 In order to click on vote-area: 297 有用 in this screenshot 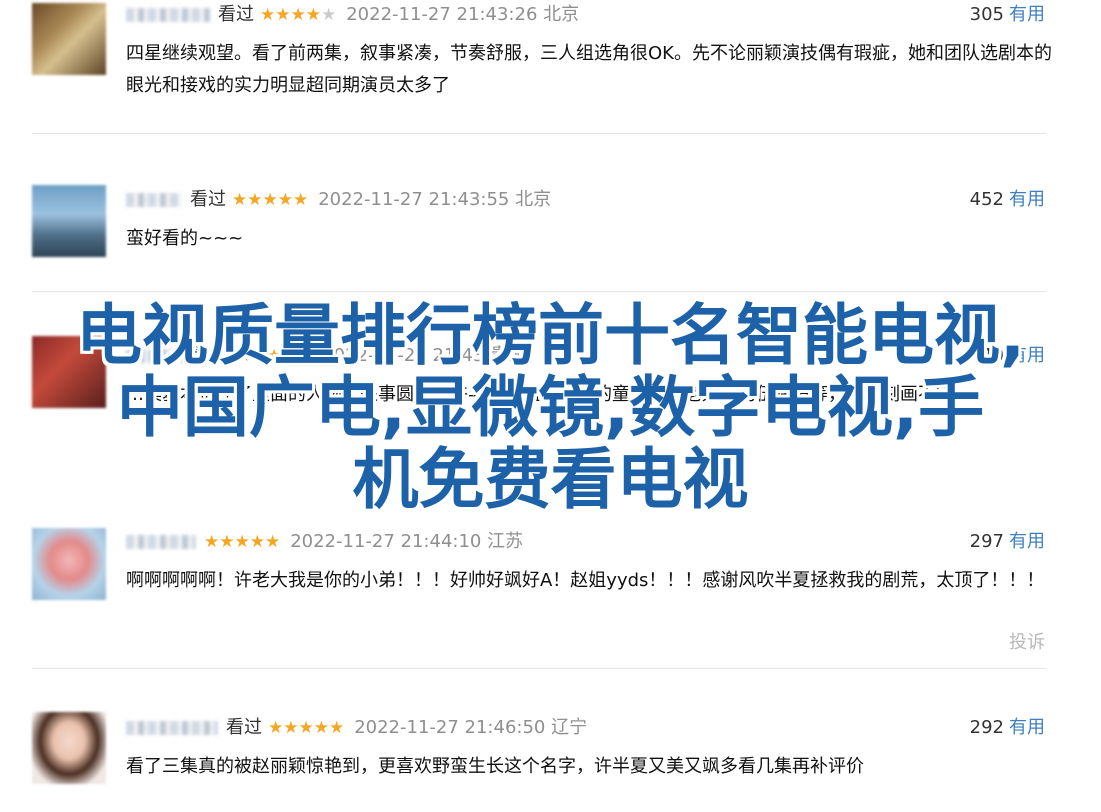, I will do `click(1007, 542)`.